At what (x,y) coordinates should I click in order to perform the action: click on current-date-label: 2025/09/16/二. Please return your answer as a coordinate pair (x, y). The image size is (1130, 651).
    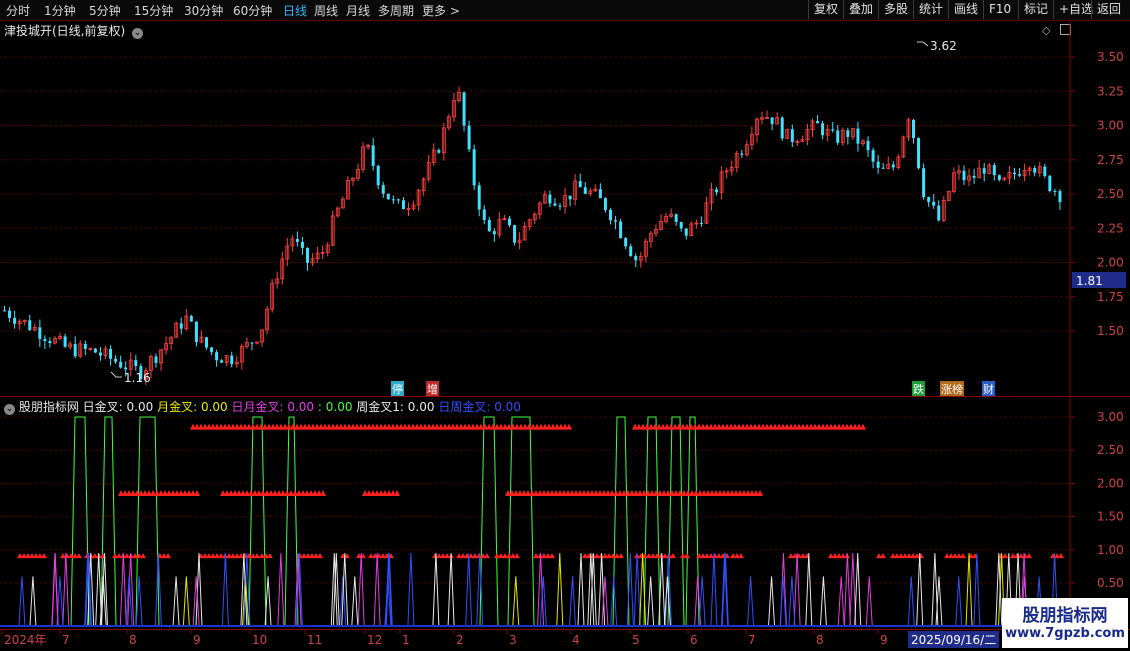
    Looking at the image, I should click on (954, 639).